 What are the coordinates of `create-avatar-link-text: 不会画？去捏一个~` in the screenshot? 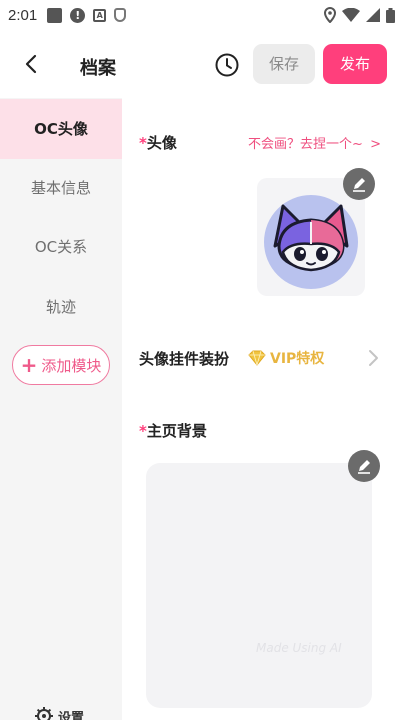 It's located at (305, 144).